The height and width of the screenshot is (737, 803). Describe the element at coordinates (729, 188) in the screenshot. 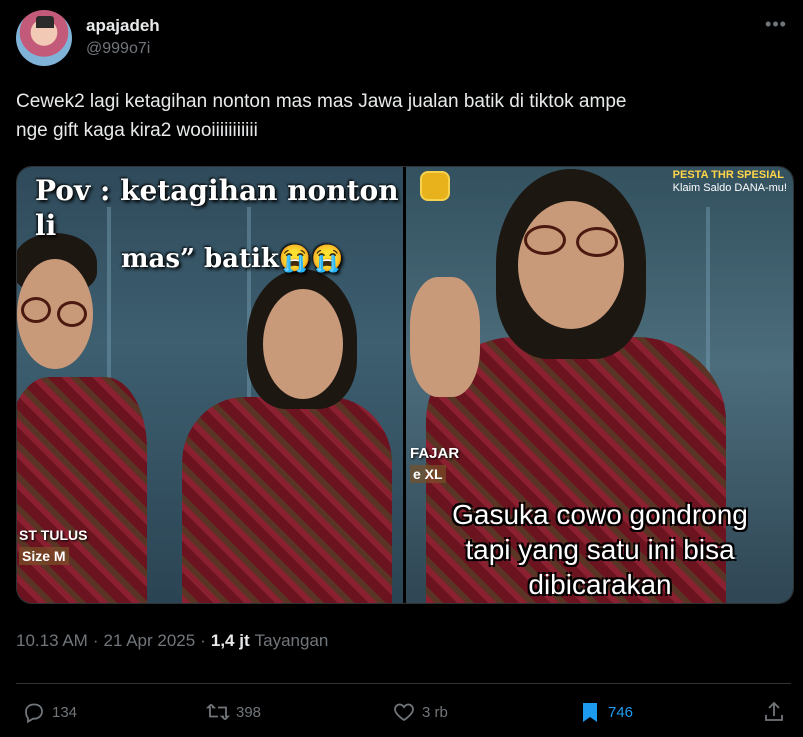

I see `promo-subtitle: Klaim Saldo DANA-mu!` at that location.